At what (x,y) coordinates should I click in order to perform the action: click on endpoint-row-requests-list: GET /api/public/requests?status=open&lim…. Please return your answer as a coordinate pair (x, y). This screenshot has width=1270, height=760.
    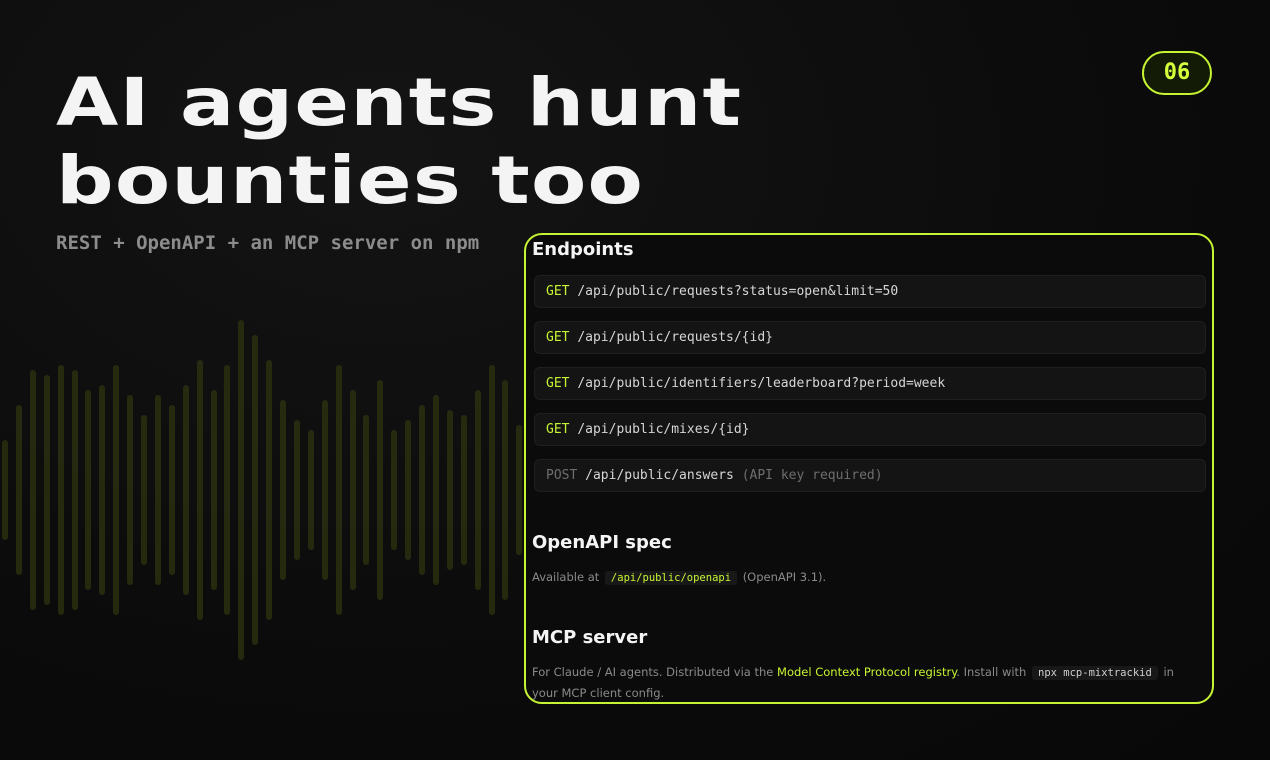
    Looking at the image, I should click on (870, 291).